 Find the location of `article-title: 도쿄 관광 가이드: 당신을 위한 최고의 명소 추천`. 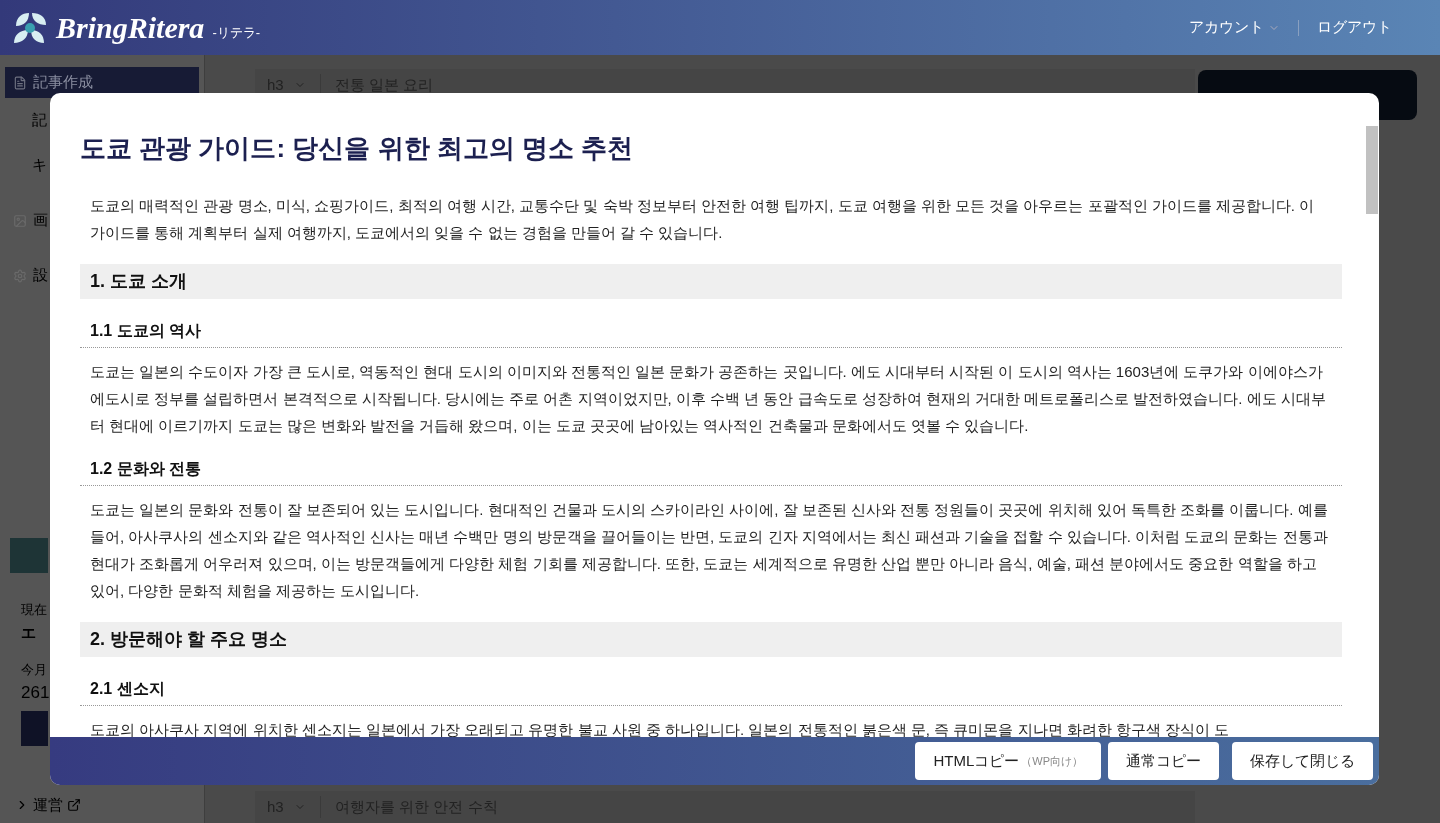

article-title: 도쿄 관광 가이드: 당신을 위한 최고의 명소 추천 is located at coordinates (357, 148).